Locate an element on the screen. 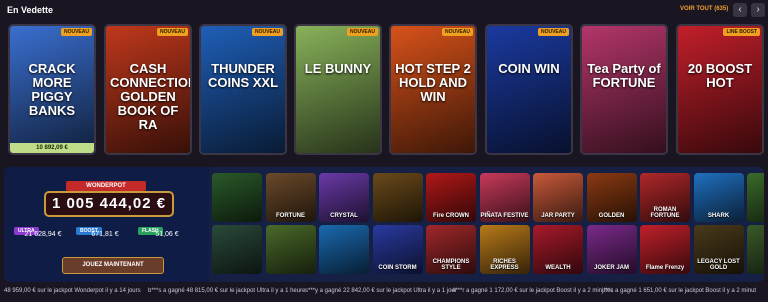  game-tile-title: Fire CROWN is located at coordinates (451, 216).